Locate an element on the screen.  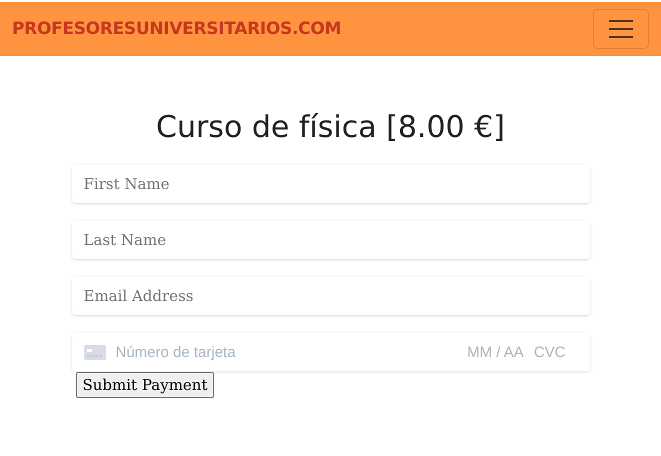
input-field: First Name is located at coordinates (331, 184).